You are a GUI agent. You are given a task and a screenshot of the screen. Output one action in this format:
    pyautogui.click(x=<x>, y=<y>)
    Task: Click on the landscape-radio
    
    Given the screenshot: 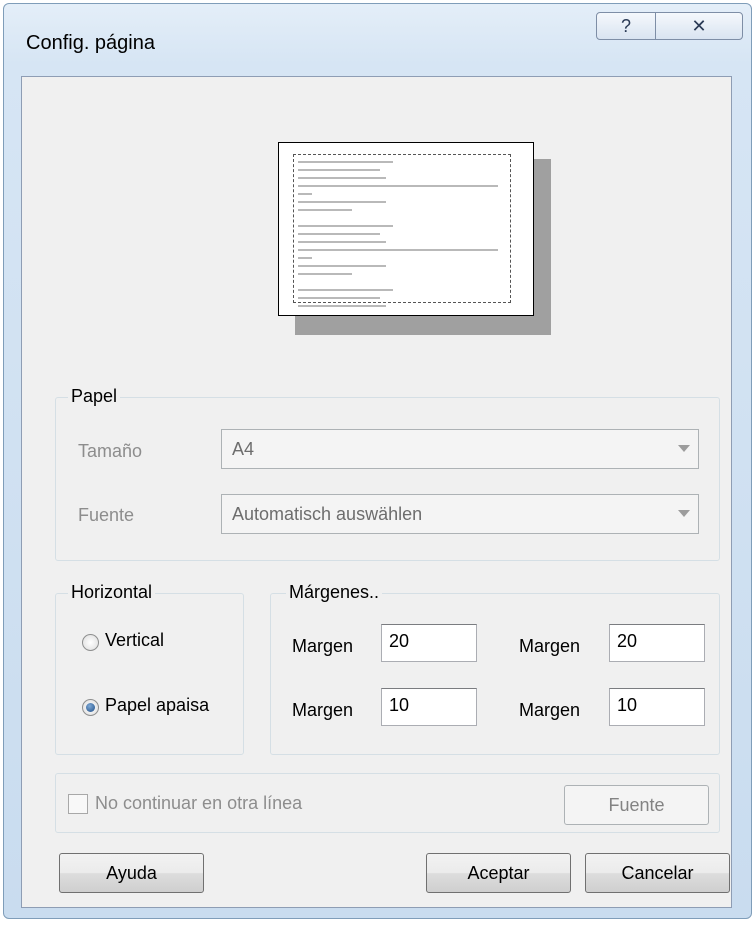 What is the action you would take?
    pyautogui.click(x=90, y=707)
    